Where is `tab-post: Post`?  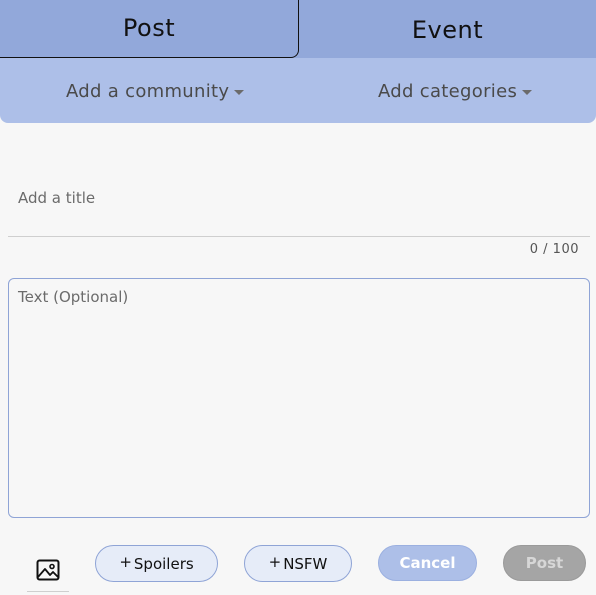
tab-post: Post is located at coordinates (149, 29).